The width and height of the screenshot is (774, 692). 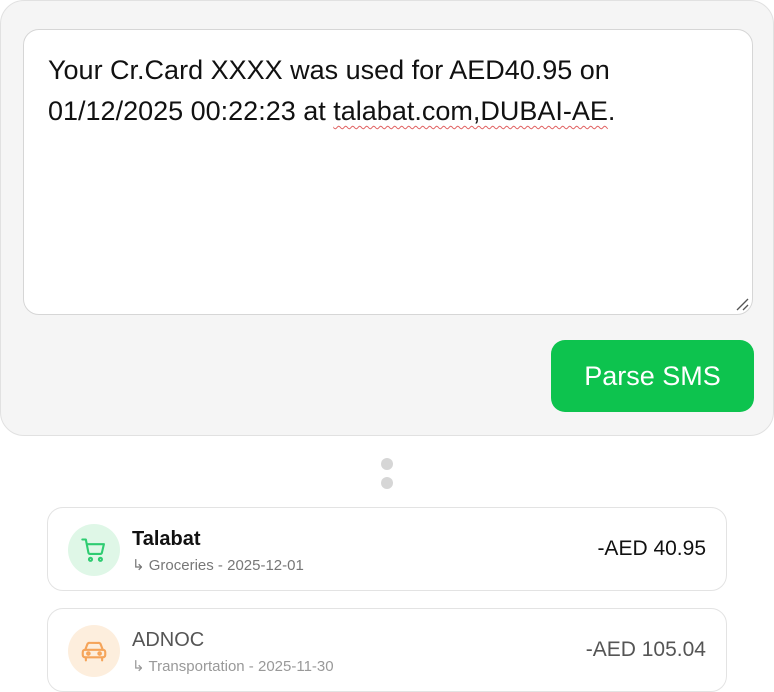 What do you see at coordinates (611, 111) in the screenshot?
I see `sms-suffix-text: .` at bounding box center [611, 111].